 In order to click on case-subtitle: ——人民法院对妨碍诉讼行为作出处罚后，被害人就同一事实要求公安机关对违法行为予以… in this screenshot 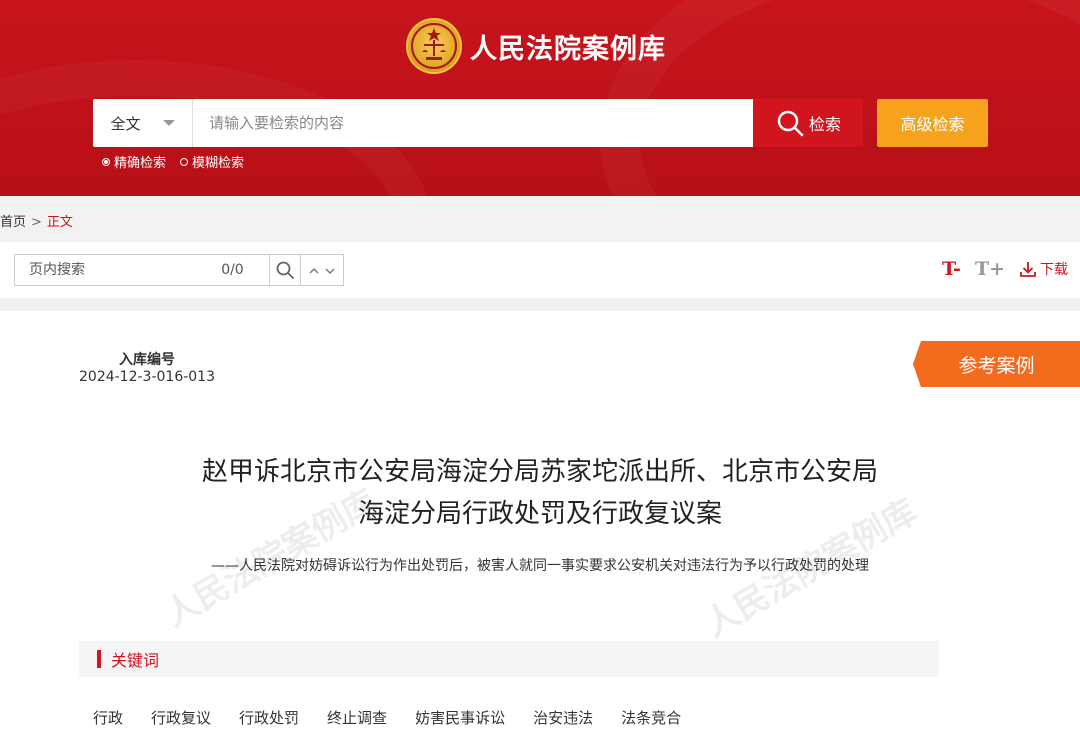, I will do `click(540, 566)`.